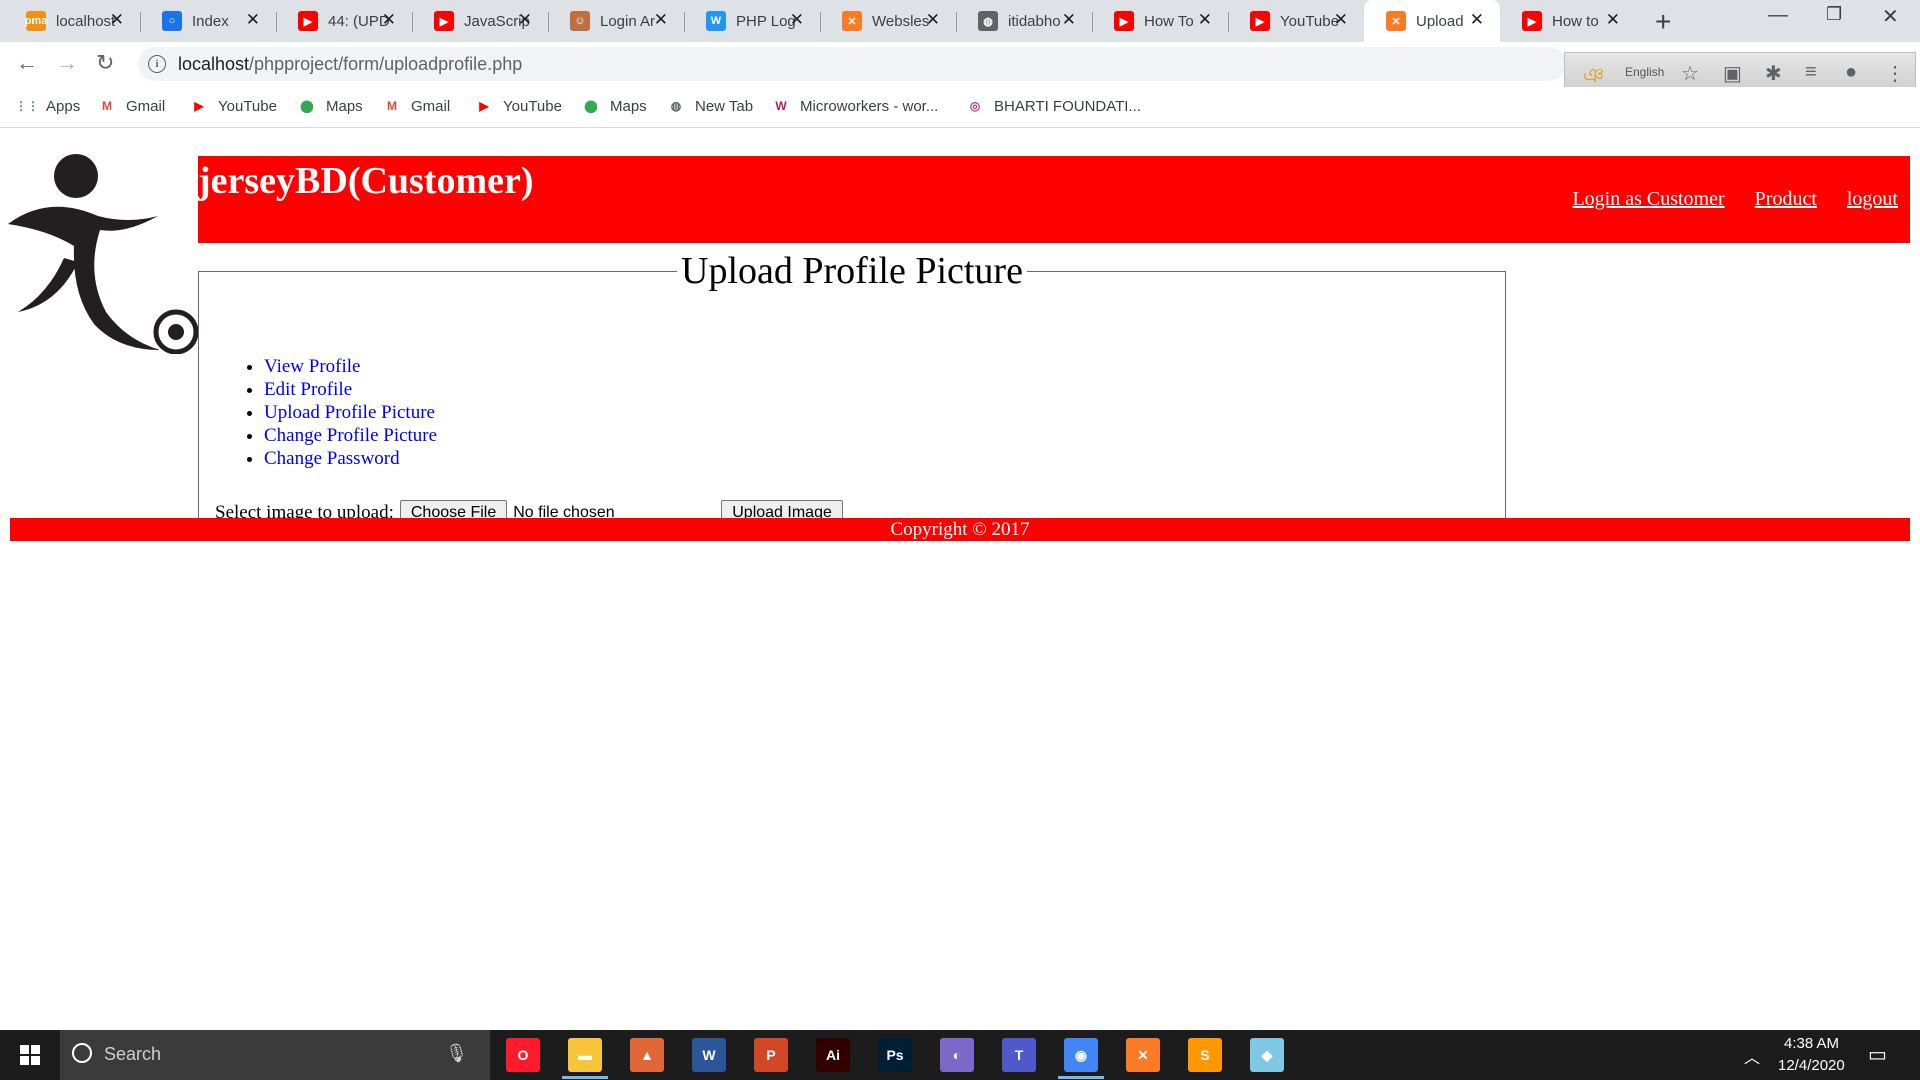 Image resolution: width=1920 pixels, height=1080 pixels. Describe the element at coordinates (157, 64) in the screenshot. I see `site-info-icon: i` at that location.